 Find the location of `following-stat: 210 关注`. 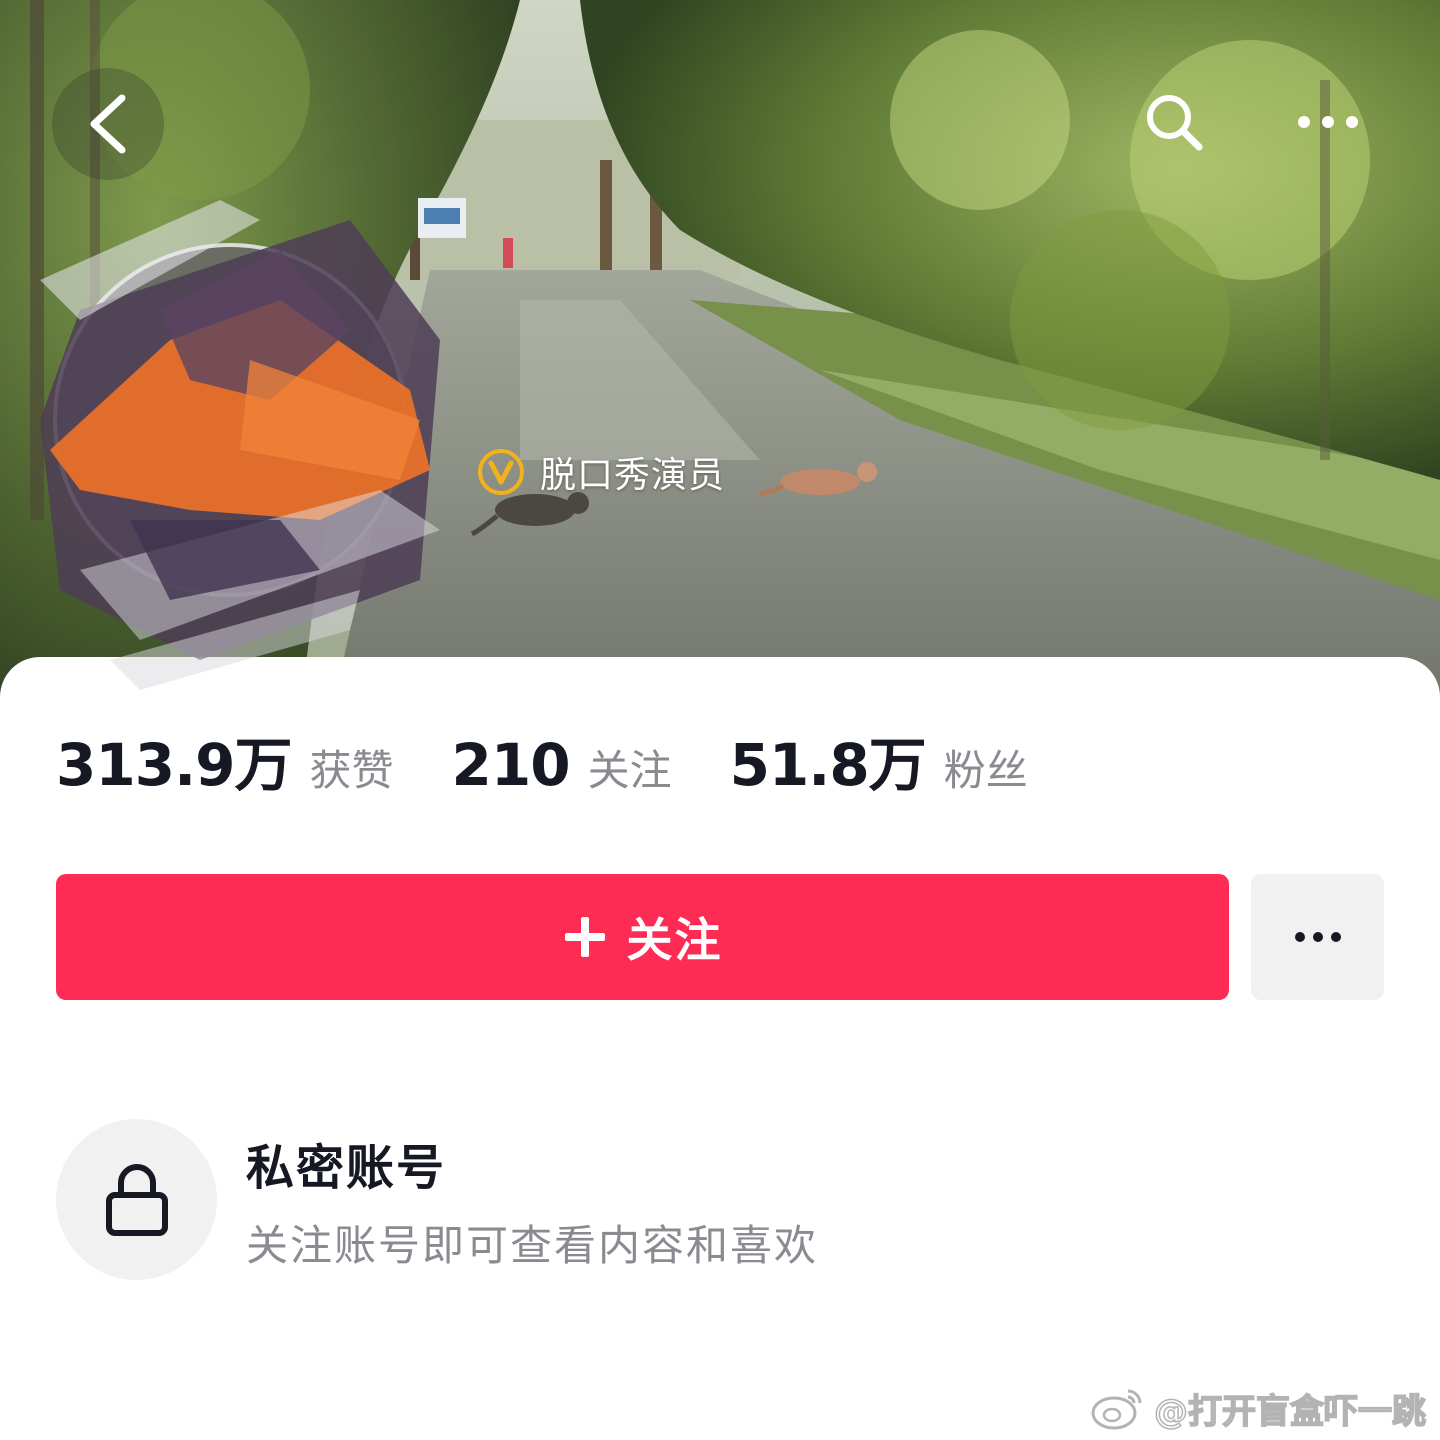

following-stat: 210 关注 is located at coordinates (561, 765).